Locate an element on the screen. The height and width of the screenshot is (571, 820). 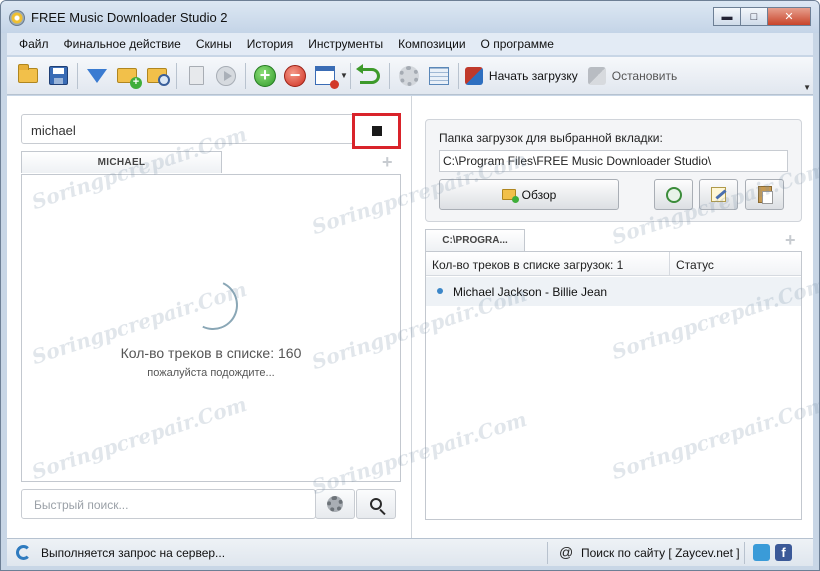
track-count-text: Кол-во треков в списке: 160 is located at coordinates (211, 353).